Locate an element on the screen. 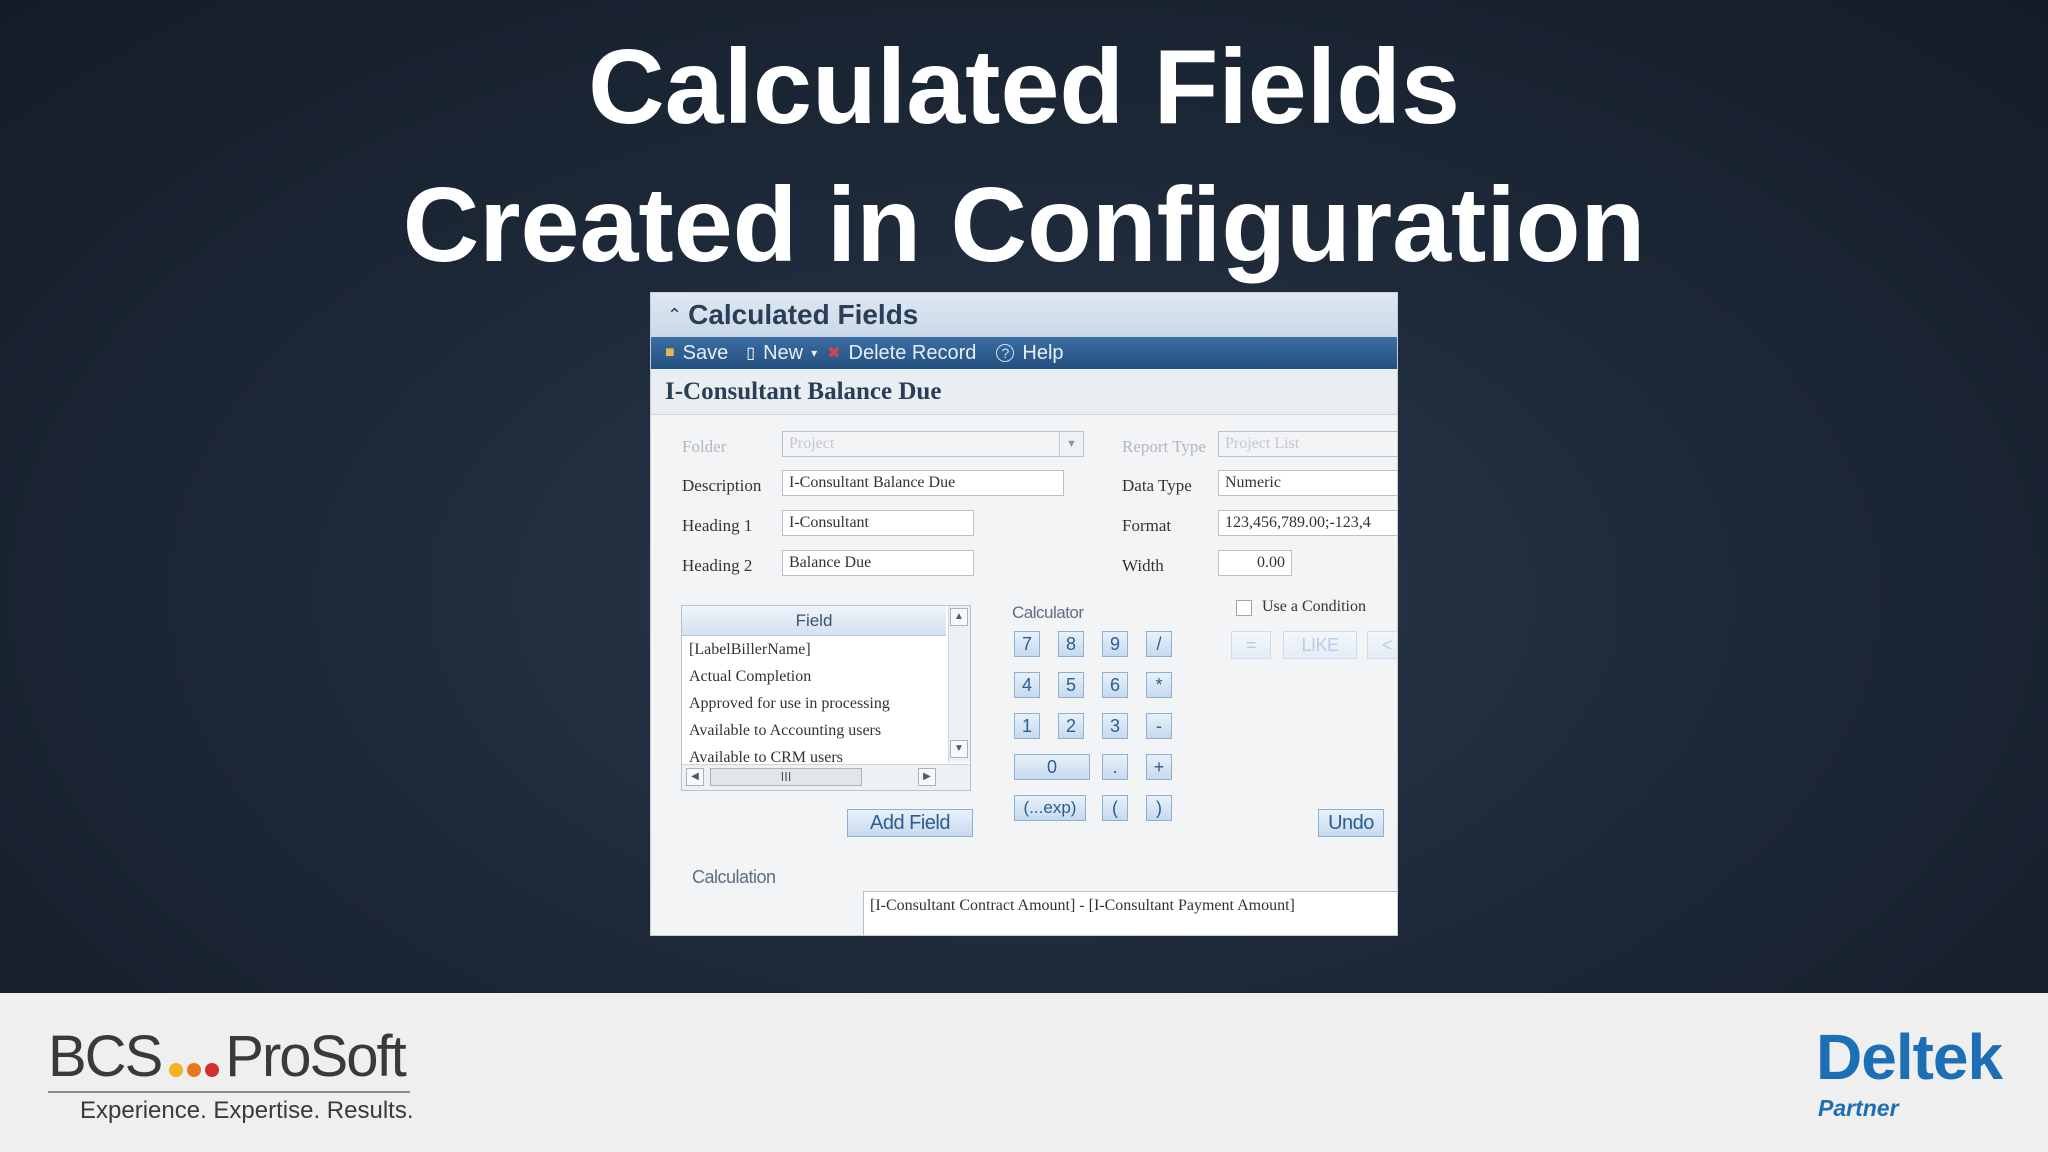 Image resolution: width=2048 pixels, height=1152 pixels. slide-title-line-2: Created in Configuration is located at coordinates (1024, 225).